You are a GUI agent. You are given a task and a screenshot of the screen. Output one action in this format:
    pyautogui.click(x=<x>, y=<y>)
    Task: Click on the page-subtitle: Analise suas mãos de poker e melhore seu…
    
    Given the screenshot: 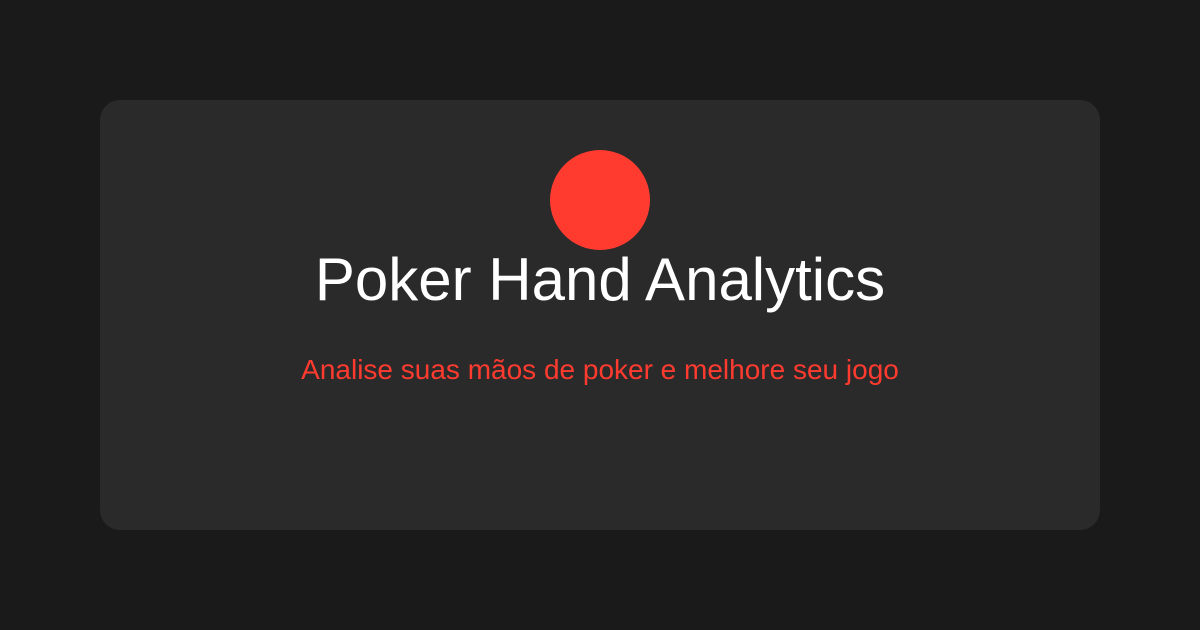 What is the action you would take?
    pyautogui.click(x=600, y=369)
    